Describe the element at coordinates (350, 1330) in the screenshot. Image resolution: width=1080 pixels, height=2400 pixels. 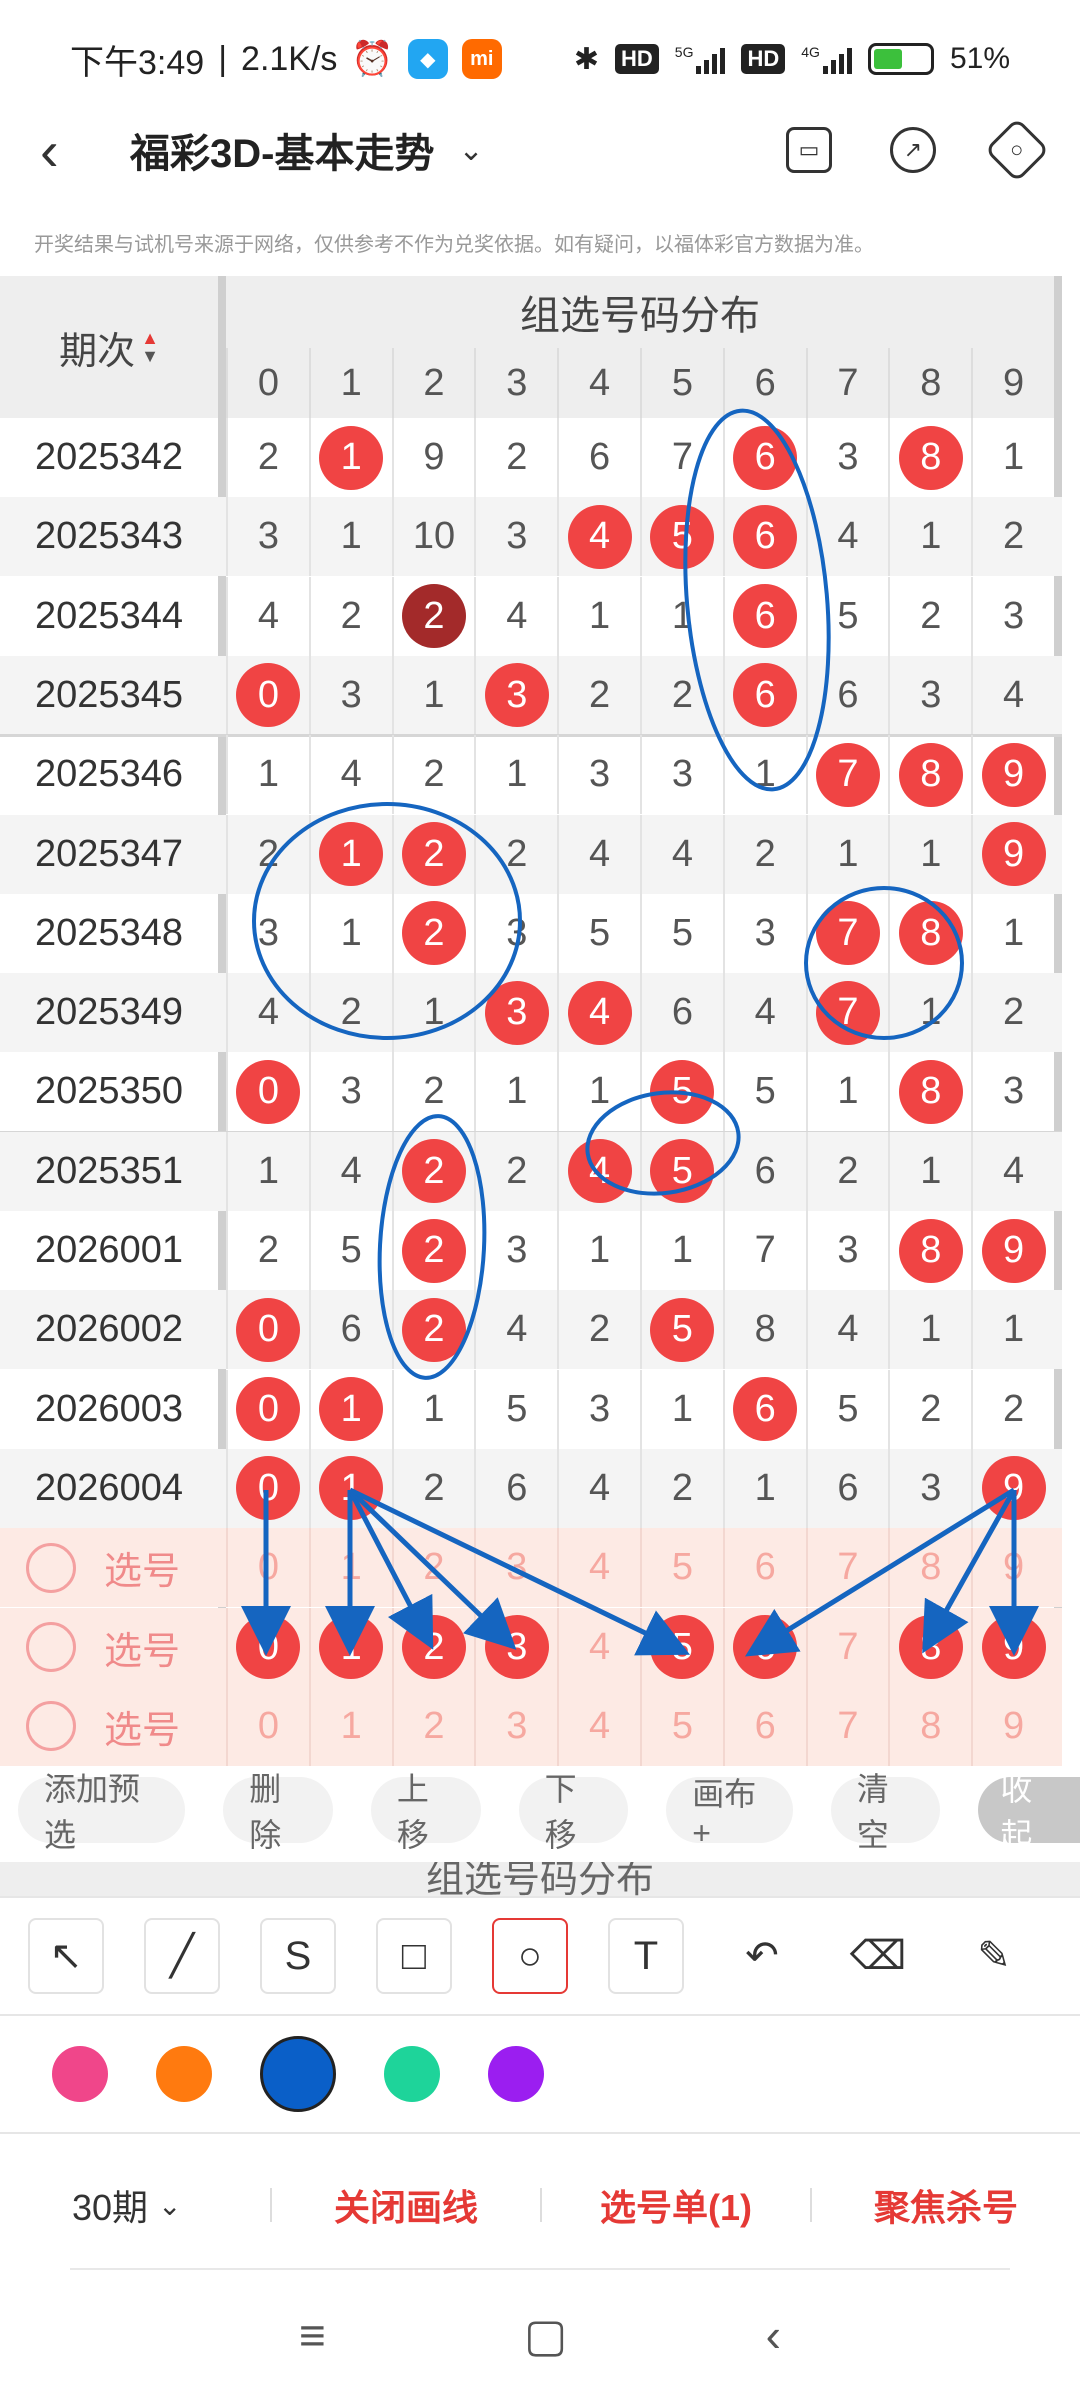
I see `table-cell: 6` at that location.